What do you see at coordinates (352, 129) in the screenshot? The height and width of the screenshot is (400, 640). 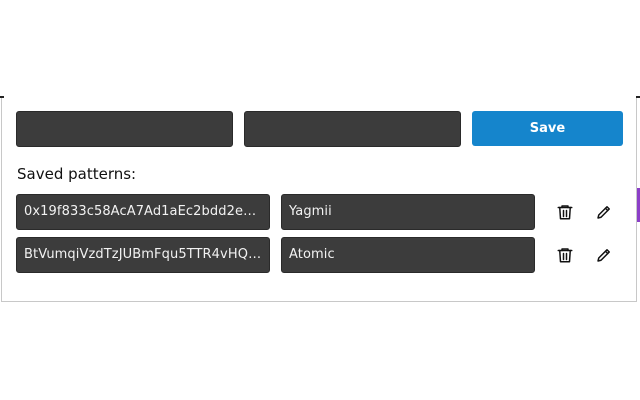 I see `pattern-name-input` at bounding box center [352, 129].